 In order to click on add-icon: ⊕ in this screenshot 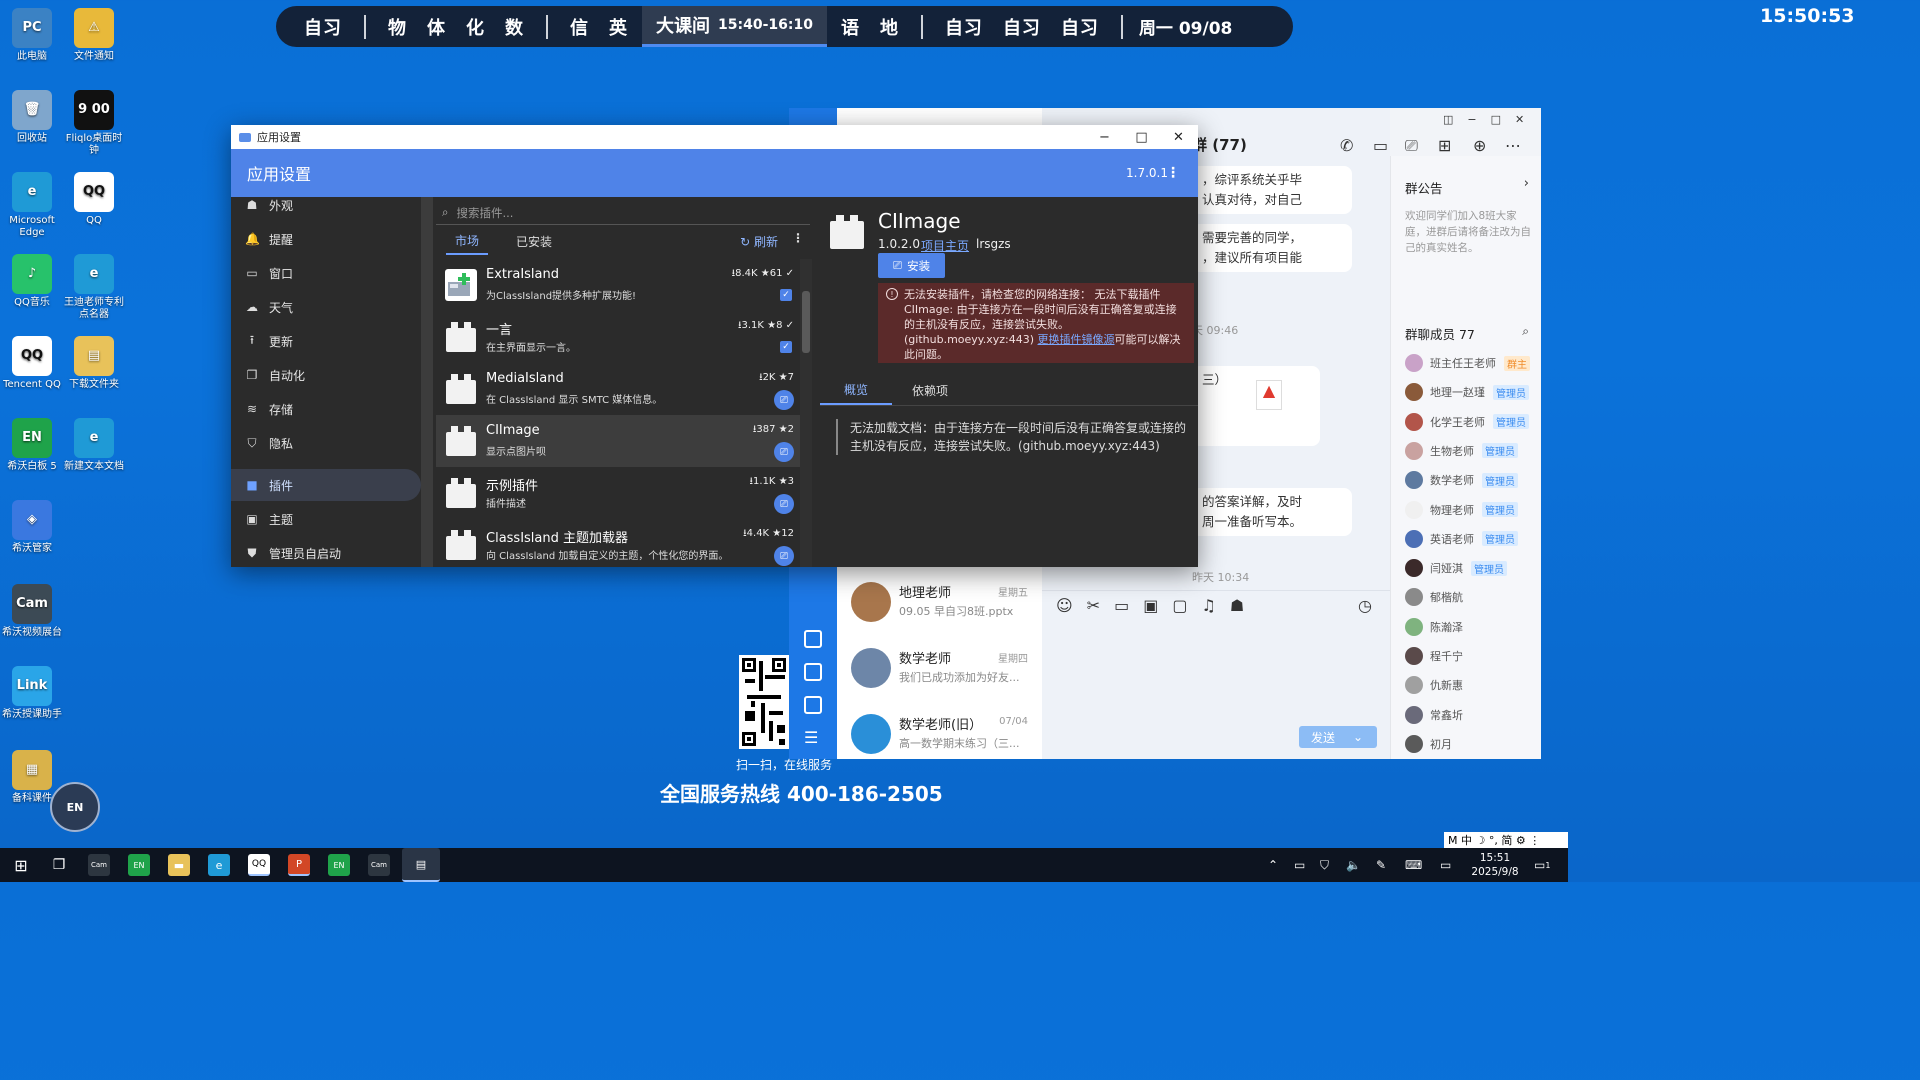, I will do `click(1479, 145)`.